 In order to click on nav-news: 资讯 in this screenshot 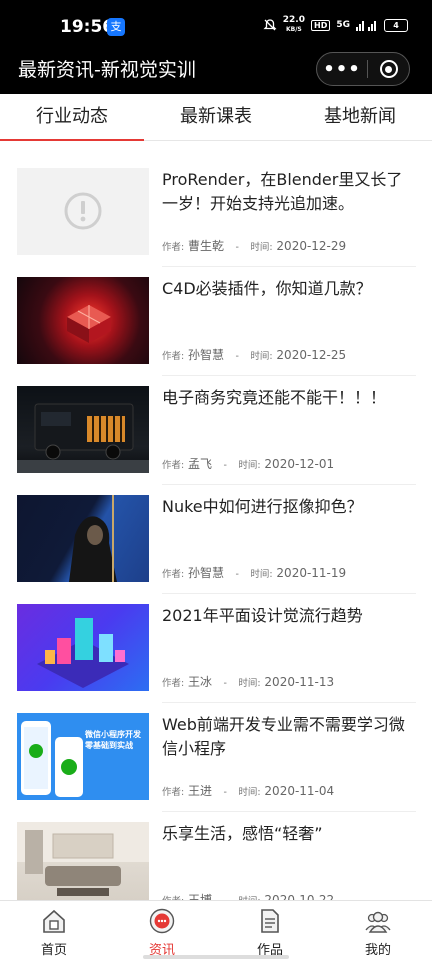, I will do `click(162, 931)`.